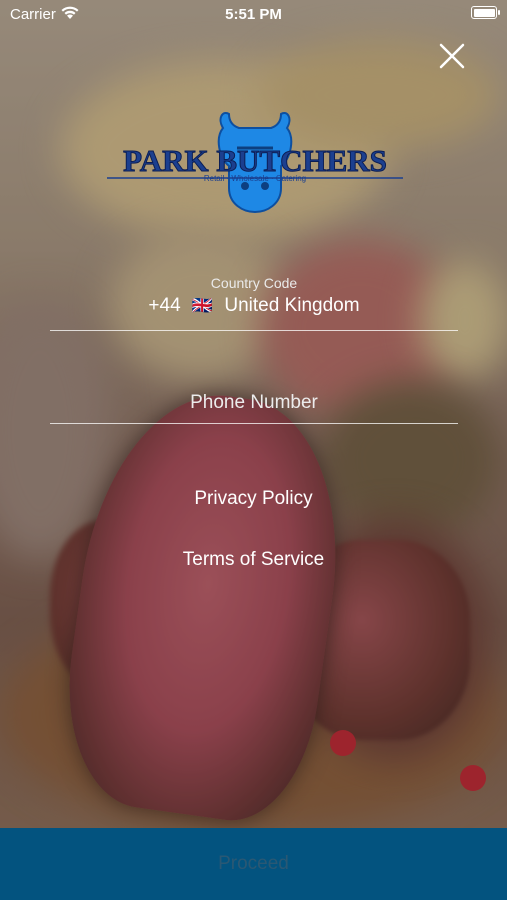 The height and width of the screenshot is (900, 507). Describe the element at coordinates (255, 160) in the screenshot. I see `logo-wordmark: PARK BUTCHERS` at that location.